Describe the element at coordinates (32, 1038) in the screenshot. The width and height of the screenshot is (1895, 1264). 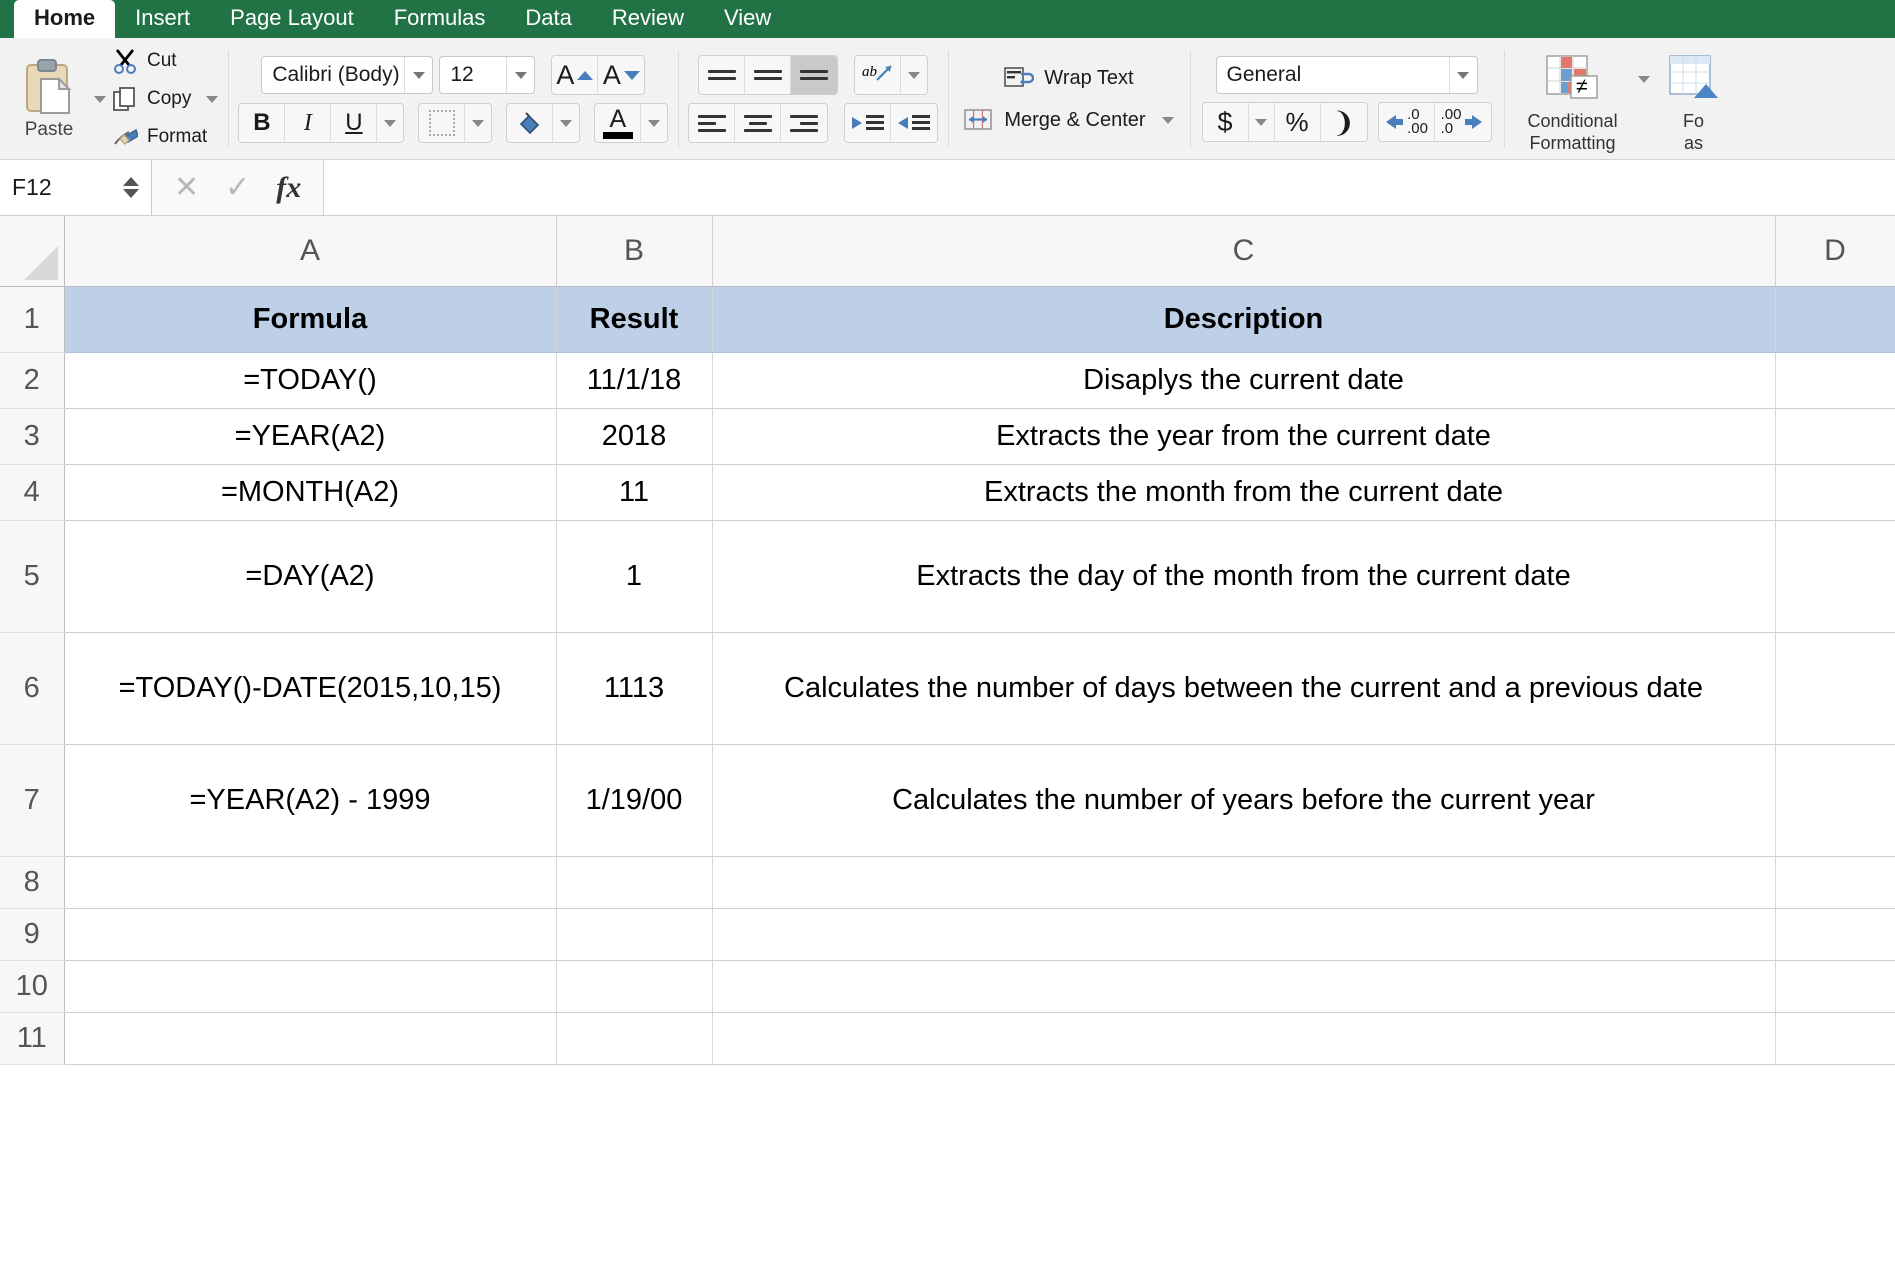
I see `row-header-11: 11` at that location.